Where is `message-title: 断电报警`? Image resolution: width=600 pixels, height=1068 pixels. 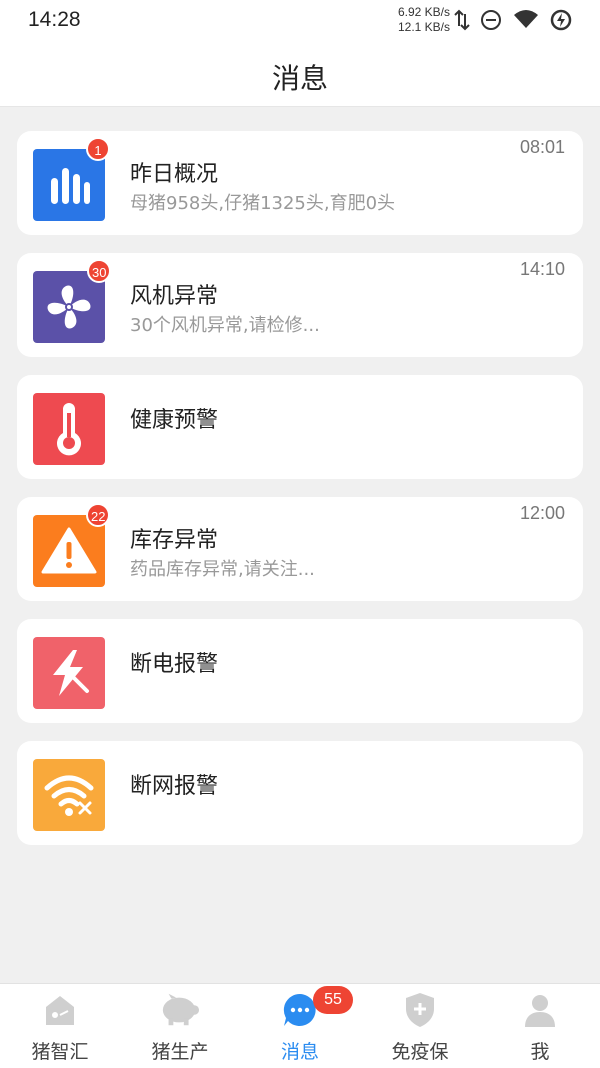 message-title: 断电报警 is located at coordinates (174, 664).